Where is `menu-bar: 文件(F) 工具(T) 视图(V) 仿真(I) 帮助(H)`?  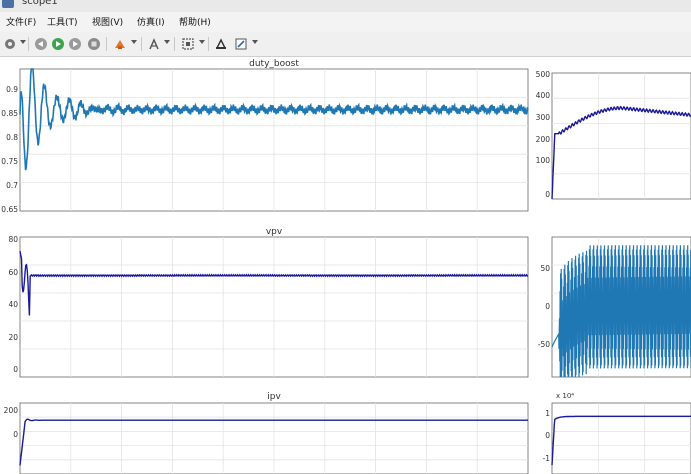
menu-bar: 文件(F) 工具(T) 视图(V) 仿真(I) 帮助(H) is located at coordinates (345, 22).